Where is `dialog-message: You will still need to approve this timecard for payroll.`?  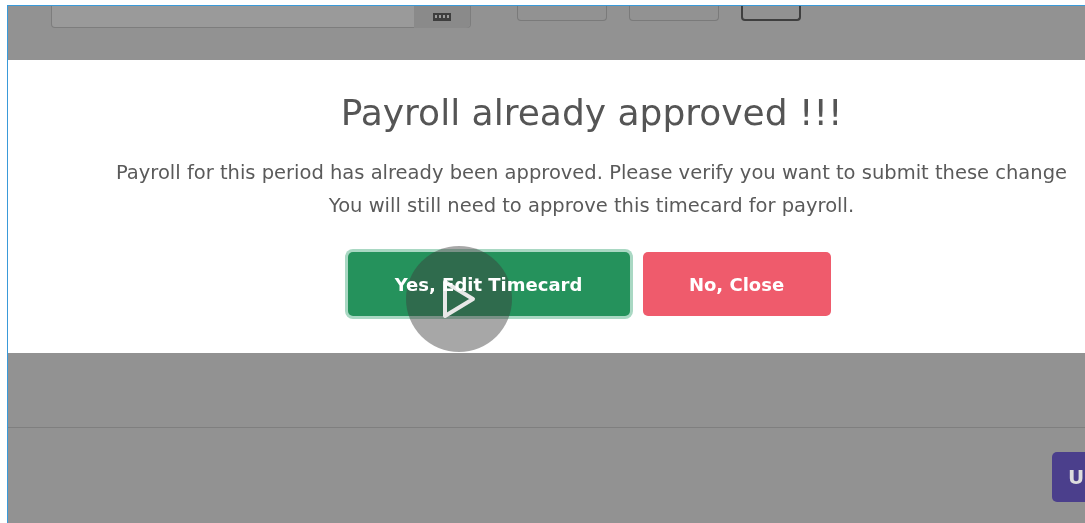 dialog-message: You will still need to approve this timecard for payroll. is located at coordinates (591, 206).